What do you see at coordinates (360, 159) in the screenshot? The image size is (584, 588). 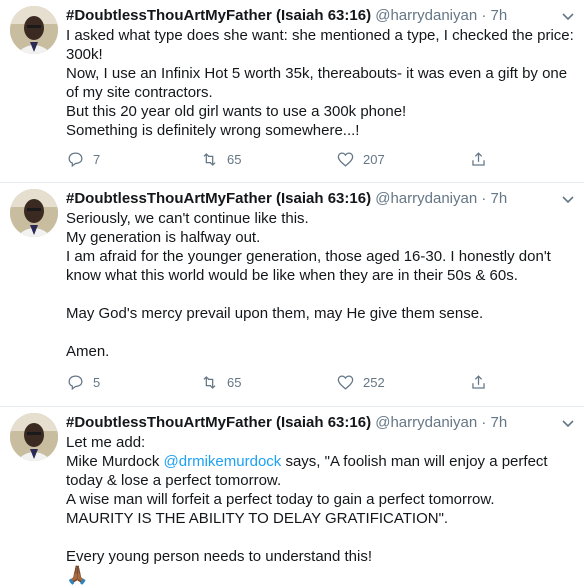 I see `like-button: 207` at bounding box center [360, 159].